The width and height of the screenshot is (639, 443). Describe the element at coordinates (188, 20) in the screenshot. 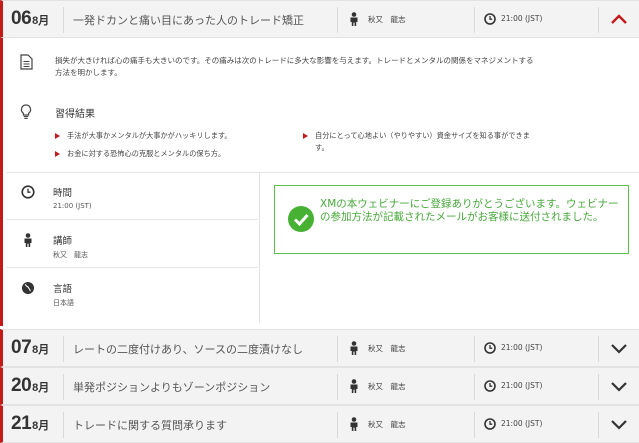

I see `session-title: 一発ドカンと痛い目にあった人のトレード矯正` at that location.